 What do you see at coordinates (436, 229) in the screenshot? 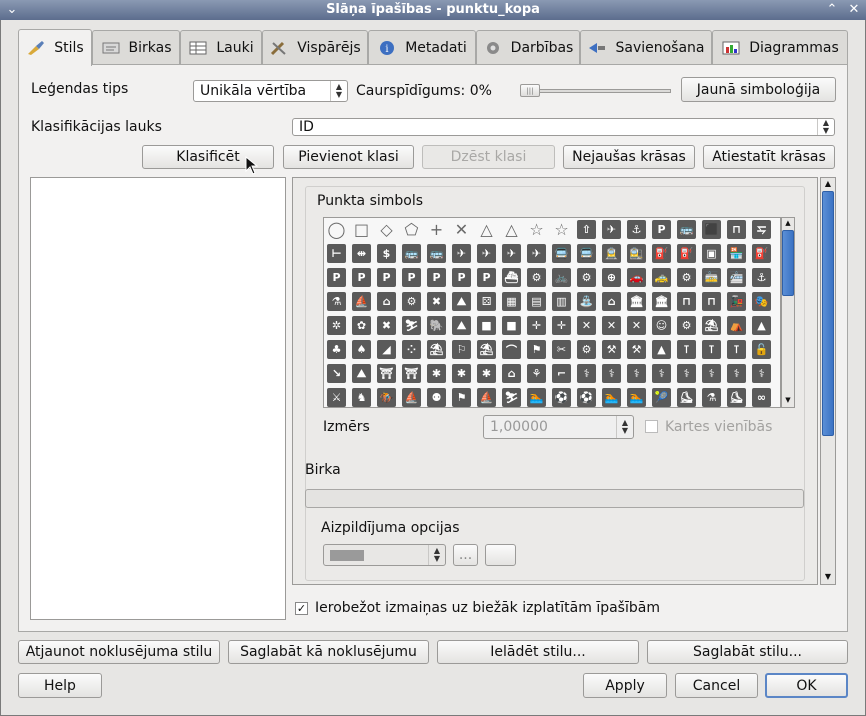
I see `symbol-cell: +` at bounding box center [436, 229].